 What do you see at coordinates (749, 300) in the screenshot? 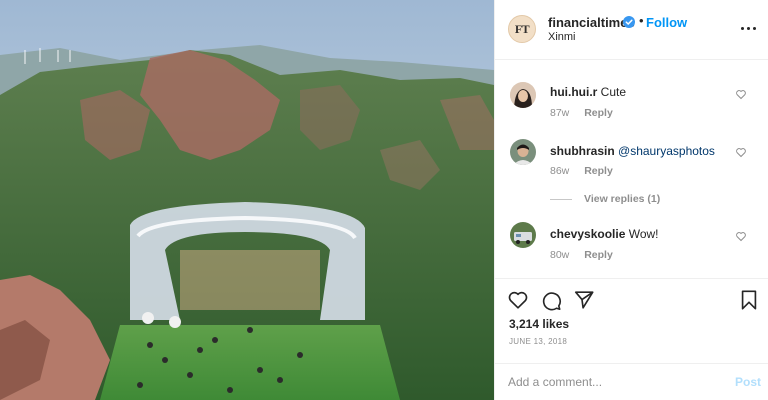
I see `bookmark-icon` at bounding box center [749, 300].